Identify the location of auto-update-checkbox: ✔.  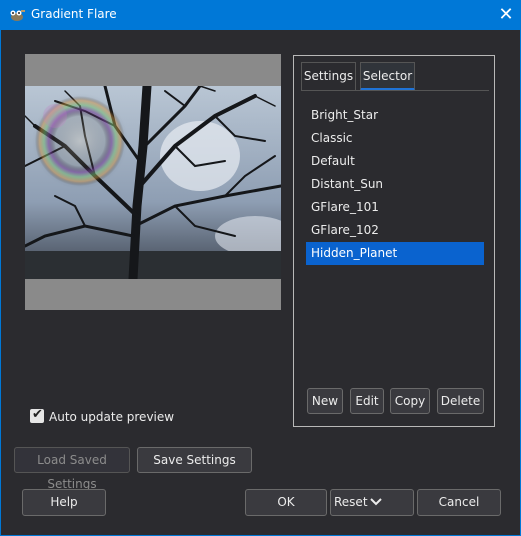
(37, 415).